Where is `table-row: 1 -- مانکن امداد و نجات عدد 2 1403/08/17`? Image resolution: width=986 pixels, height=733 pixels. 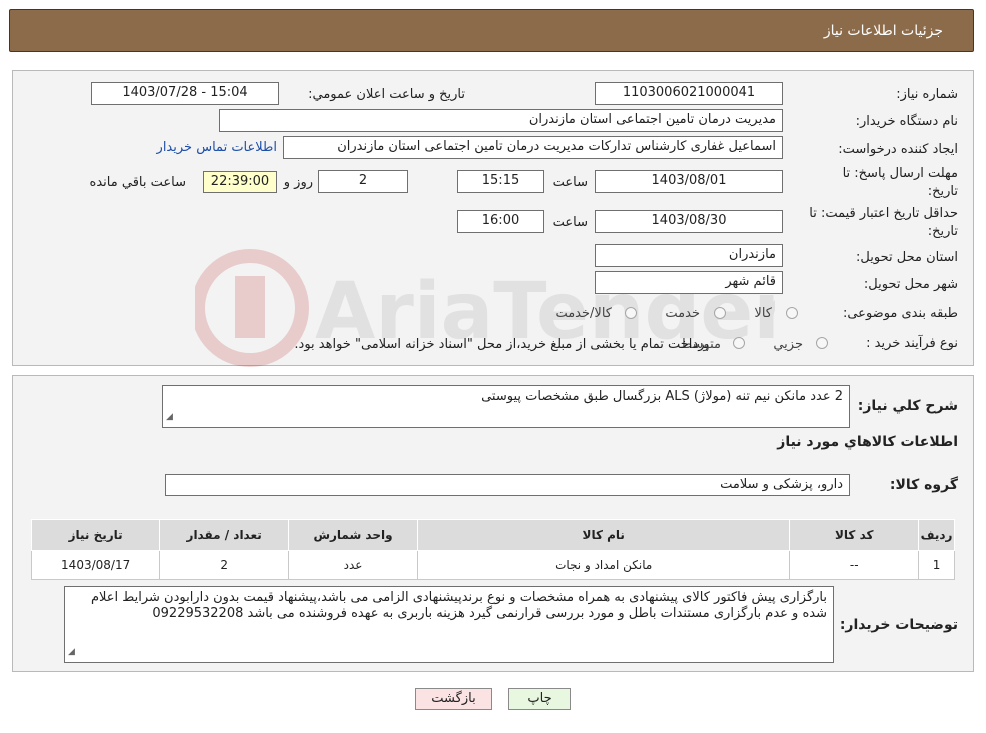
table-row: 1 -- مانکن امداد و نجات عدد 2 1403/08/17 is located at coordinates (492, 565).